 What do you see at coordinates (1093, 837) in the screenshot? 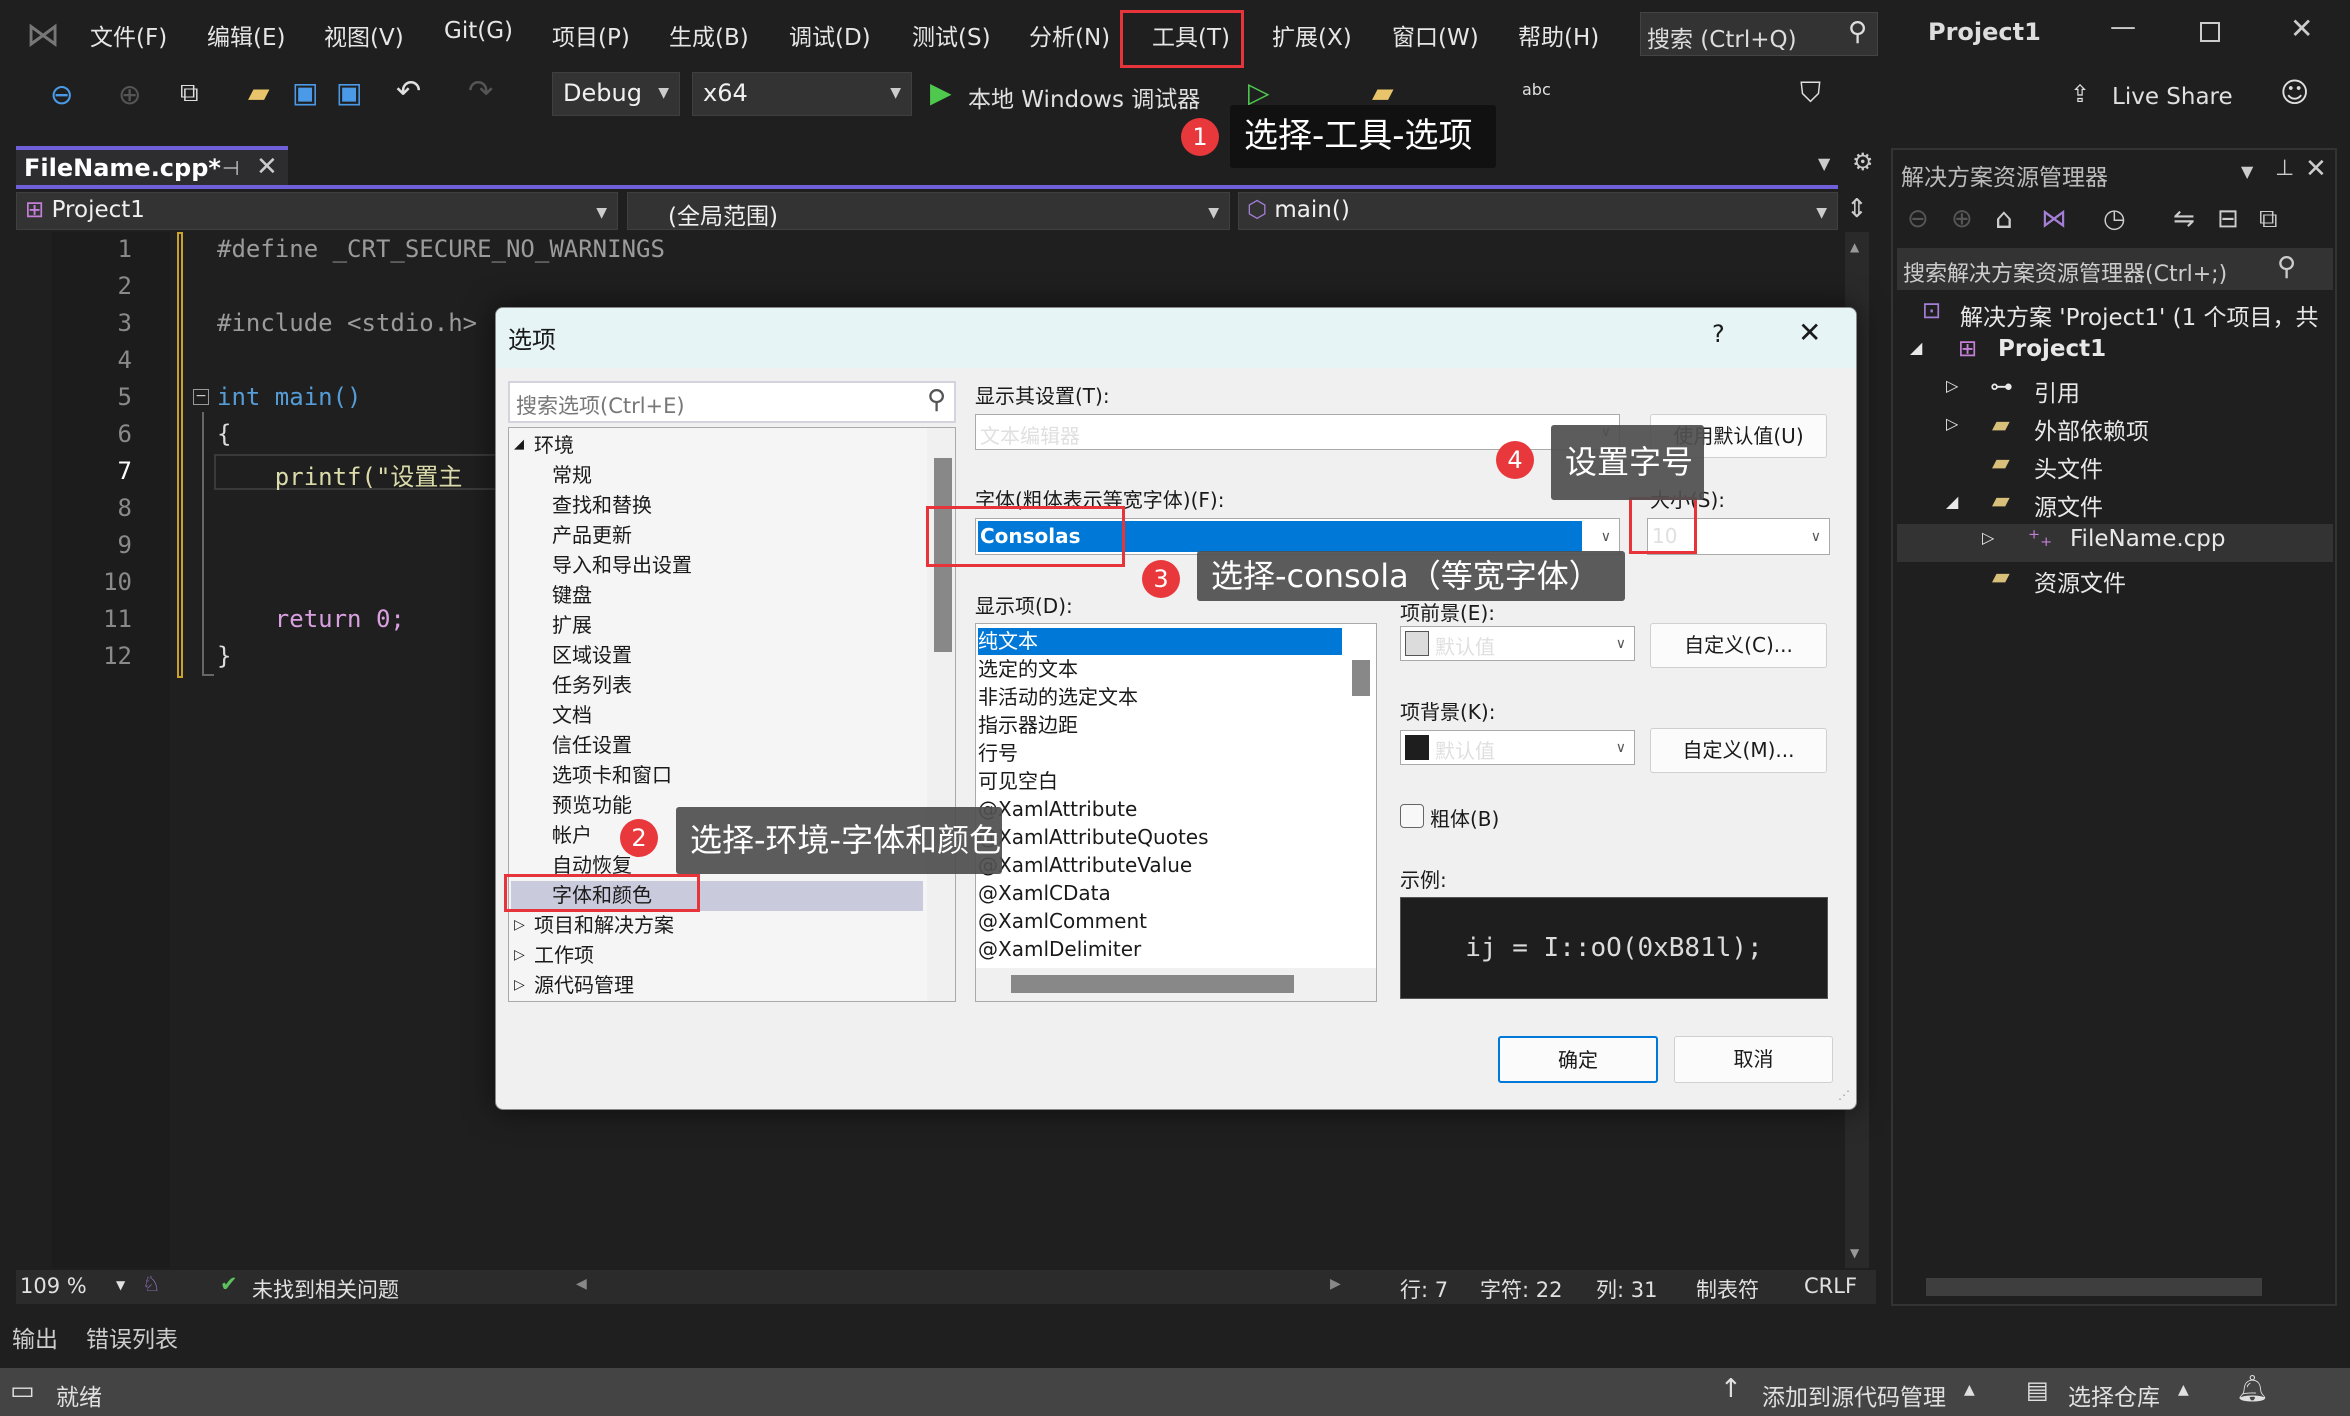
I see `display-item: @XamlAttributeQuotes` at bounding box center [1093, 837].